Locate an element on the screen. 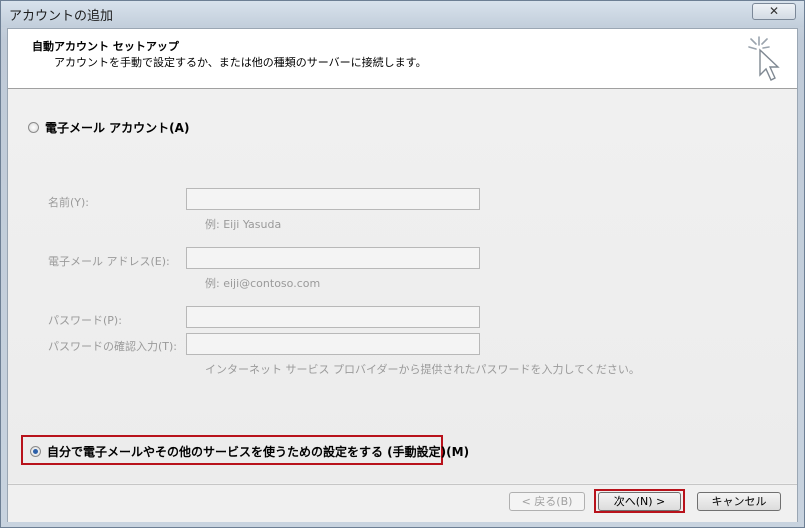 Image resolution: width=805 pixels, height=528 pixels. cancel-button: キャンセル is located at coordinates (739, 501).